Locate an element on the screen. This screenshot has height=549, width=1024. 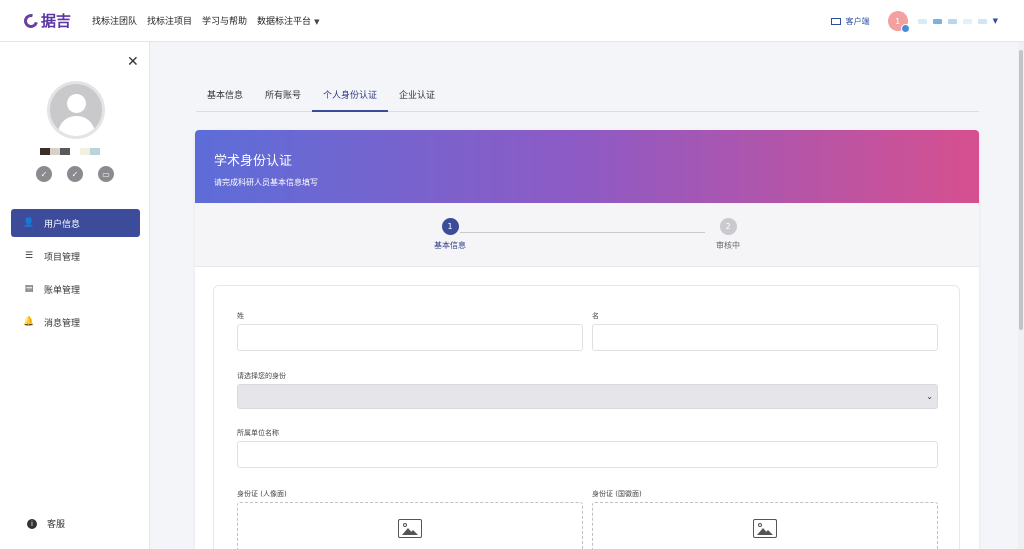
org-label: 所属单位名称 is located at coordinates (258, 433).